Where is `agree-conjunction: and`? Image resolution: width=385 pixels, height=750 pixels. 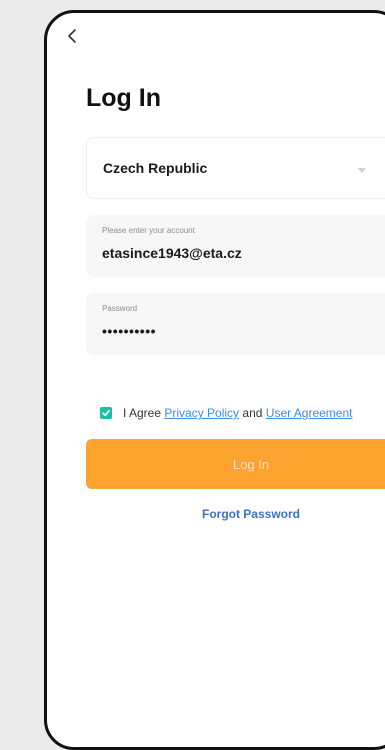
agree-conjunction: and is located at coordinates (252, 413).